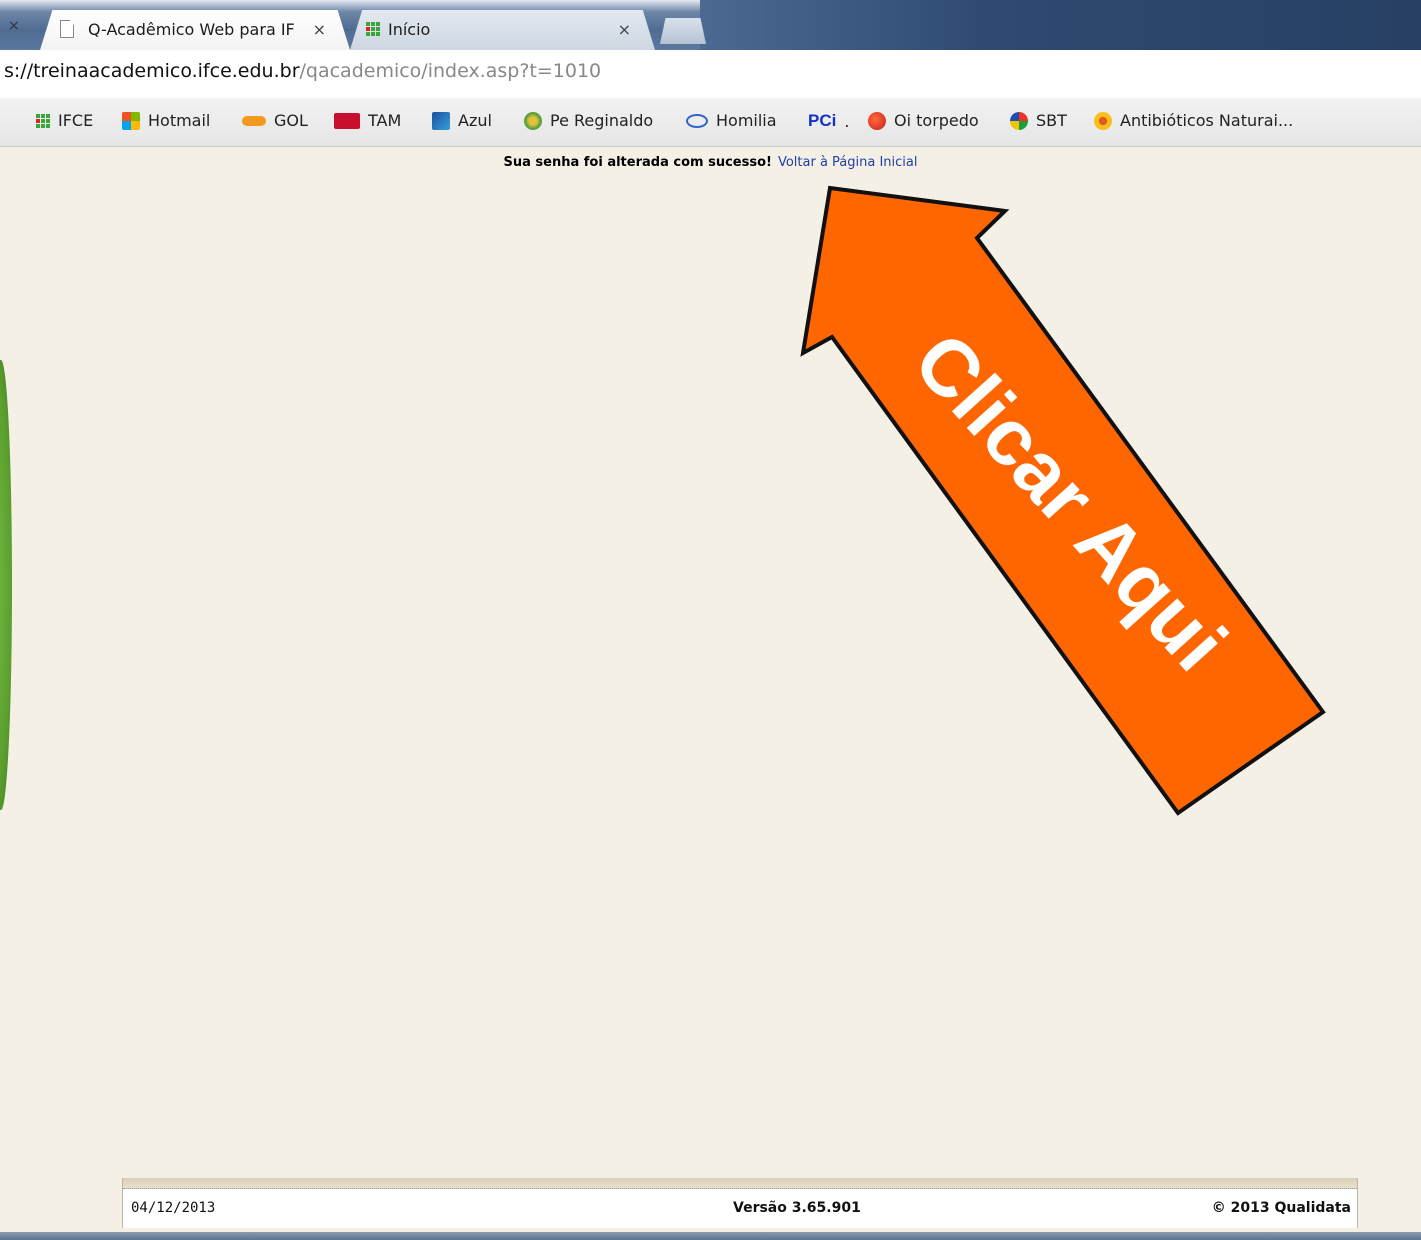 The width and height of the screenshot is (1421, 1240). What do you see at coordinates (822, 120) in the screenshot?
I see `pci-logo-icon: PCi` at bounding box center [822, 120].